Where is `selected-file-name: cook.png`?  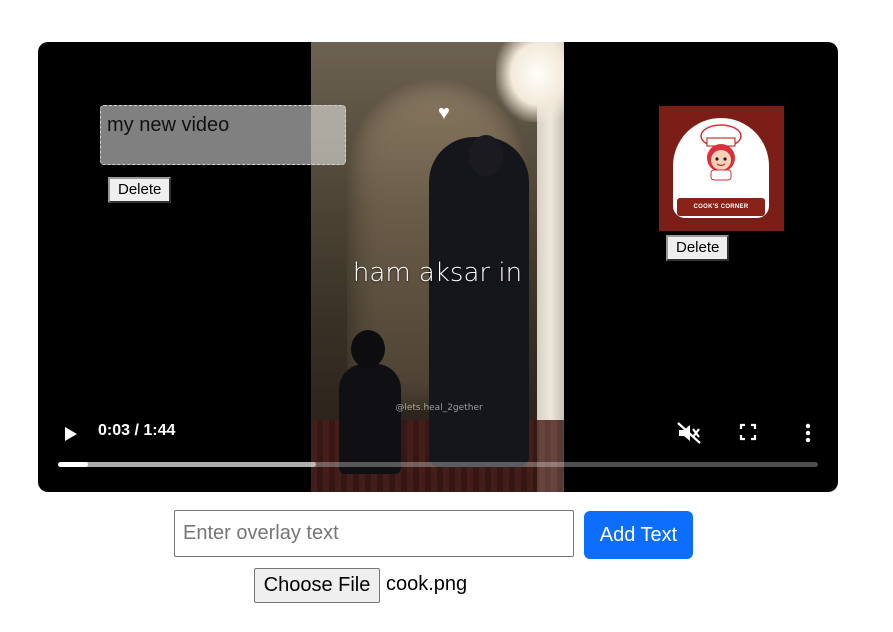 selected-file-name: cook.png is located at coordinates (427, 584).